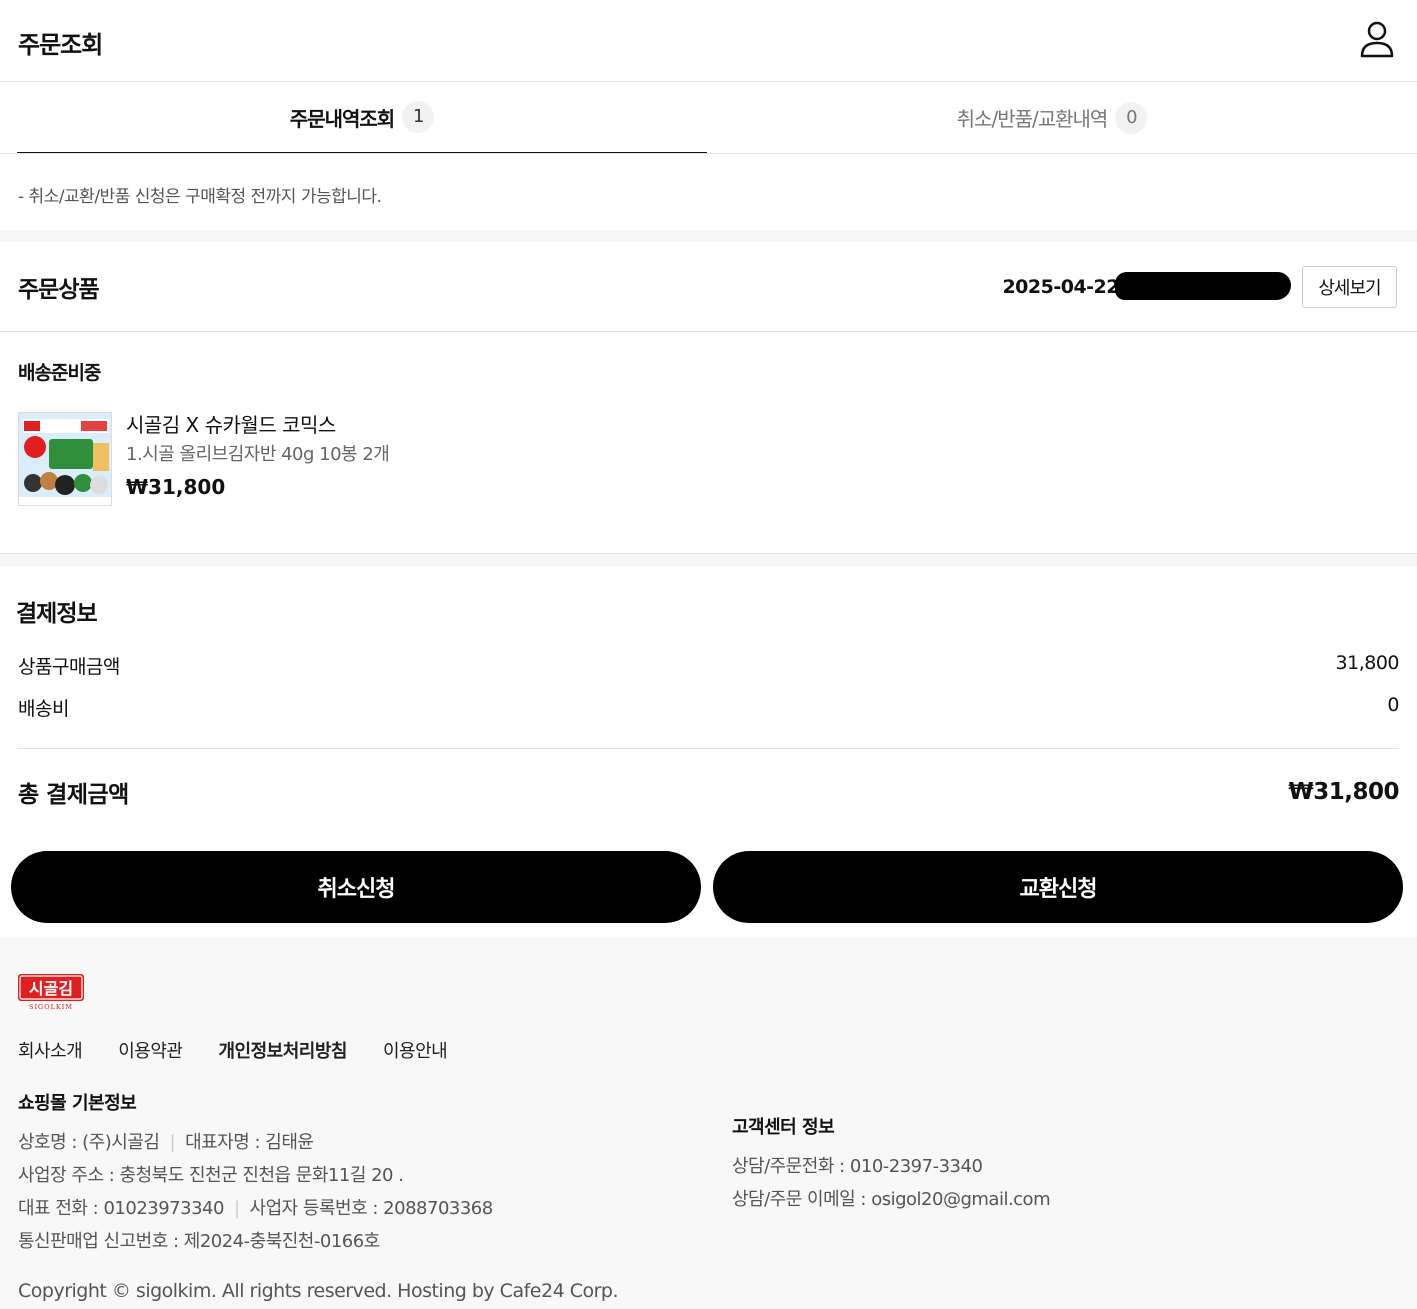 The image size is (1417, 1309). What do you see at coordinates (783, 1127) in the screenshot?
I see `cs-info-title: 고객센터 정보` at bounding box center [783, 1127].